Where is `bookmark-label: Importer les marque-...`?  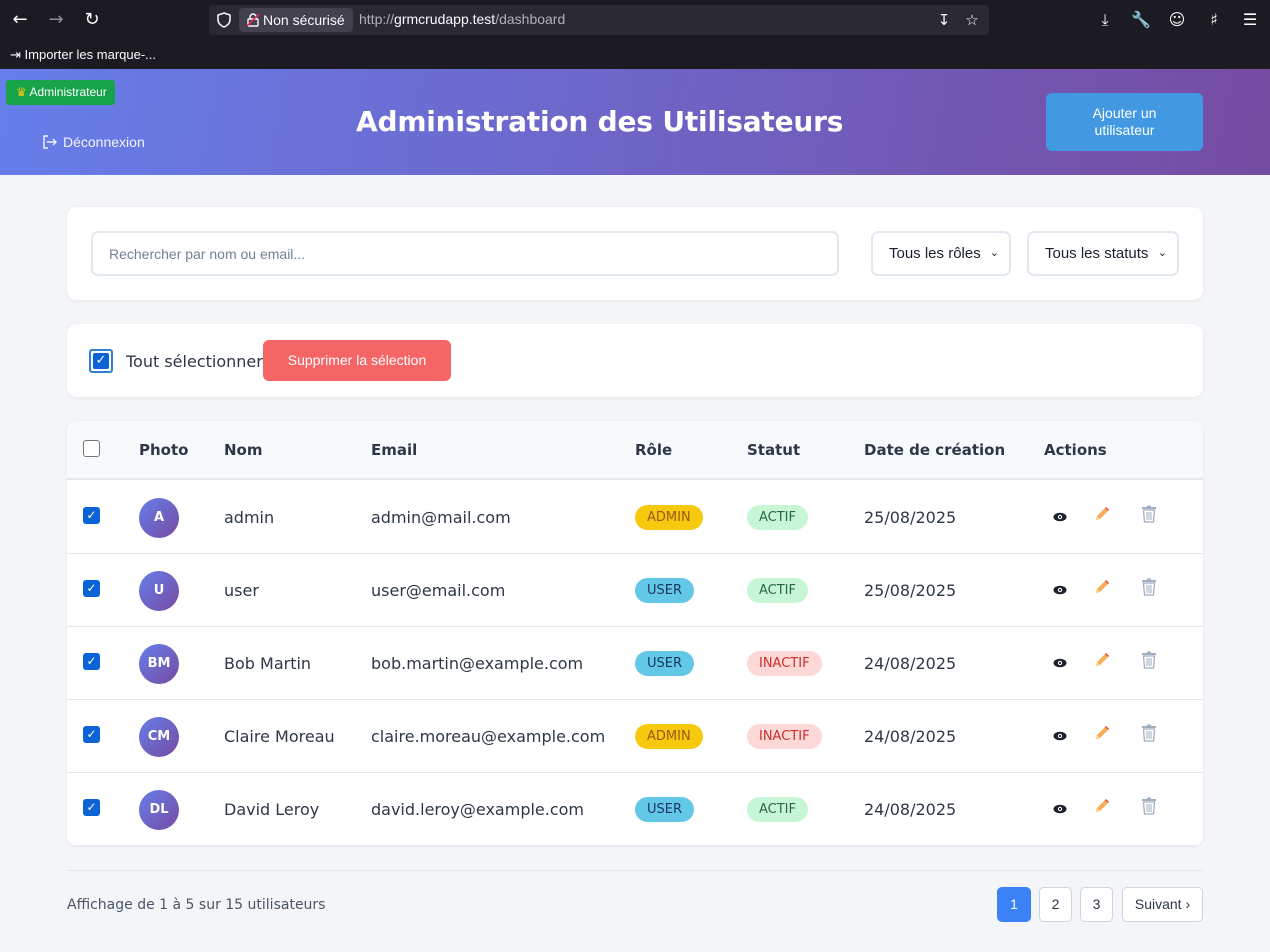
bookmark-label: Importer les marque-... is located at coordinates (90, 54).